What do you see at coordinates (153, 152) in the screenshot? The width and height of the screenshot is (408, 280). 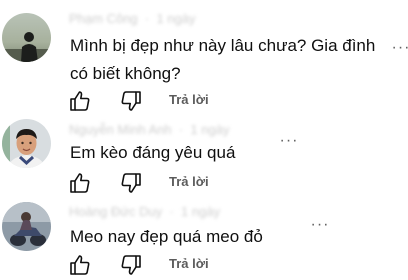 I see `comment-text: Em kèo đáng yêu quá` at bounding box center [153, 152].